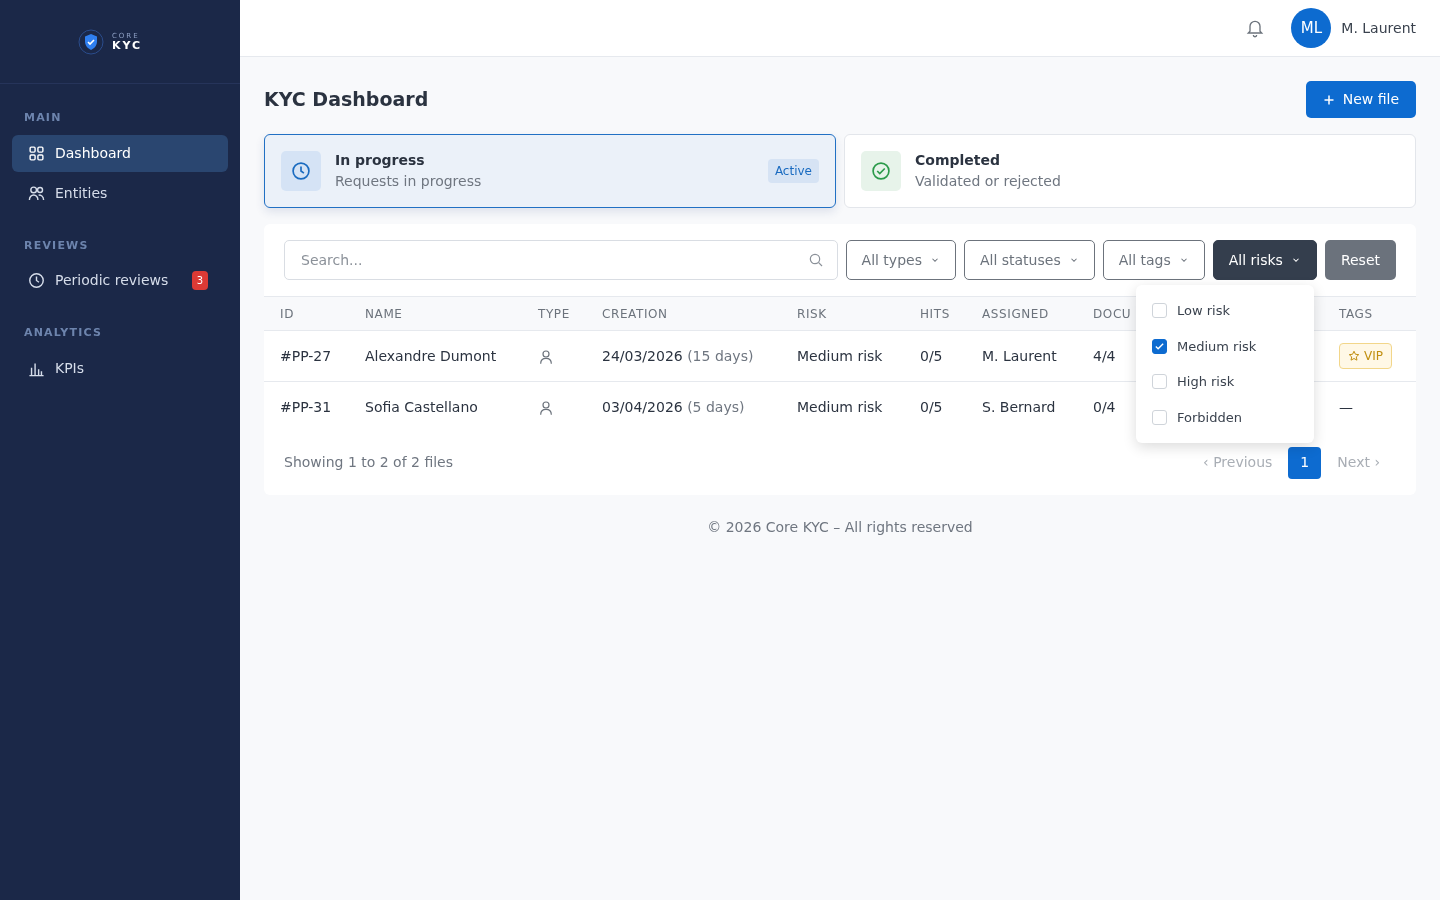 The image size is (1440, 900). Describe the element at coordinates (120, 280) in the screenshot. I see `sidebar-item: Periodic reviews 3` at that location.